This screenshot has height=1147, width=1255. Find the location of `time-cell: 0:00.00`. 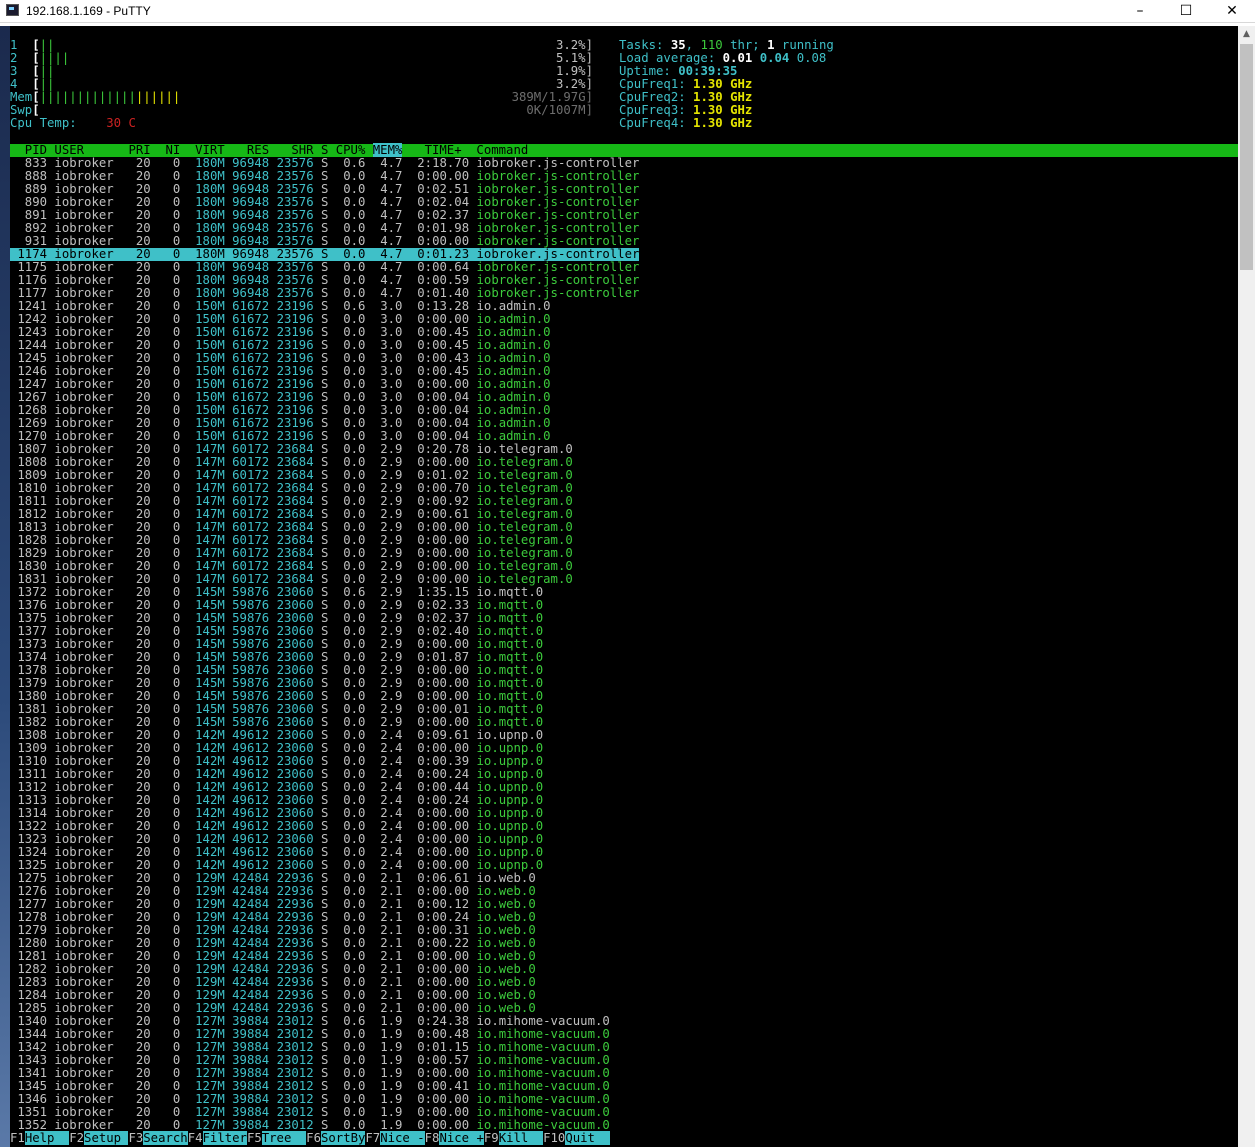

time-cell: 0:00.00 is located at coordinates (436, 644).